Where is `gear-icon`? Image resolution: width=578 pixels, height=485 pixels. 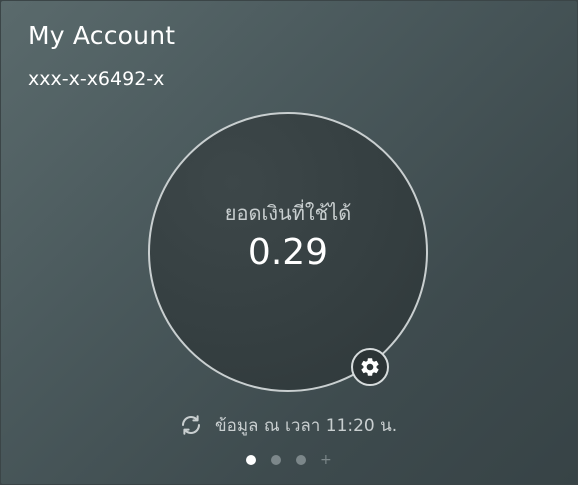
gear-icon is located at coordinates (370, 367).